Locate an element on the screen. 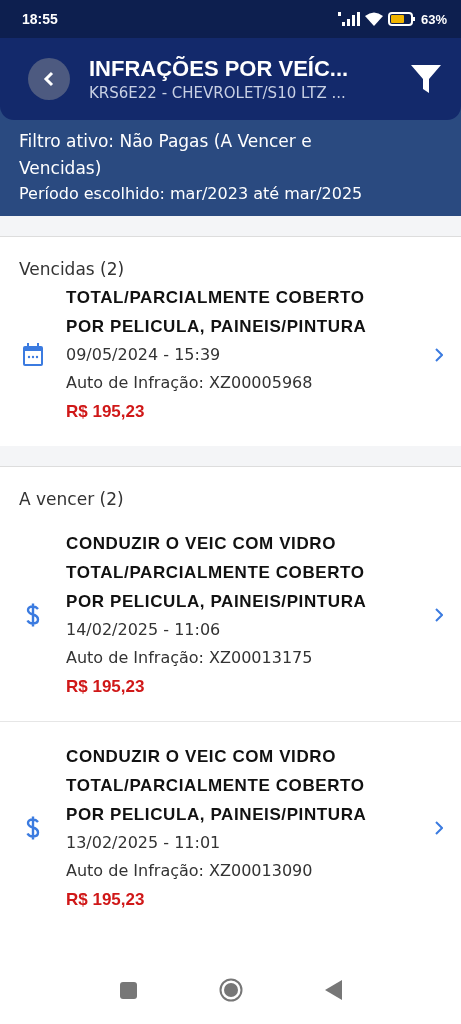 This screenshot has width=461, height=1024. infraction-datetime: 09/05/2024 - 15:39 is located at coordinates (144, 355).